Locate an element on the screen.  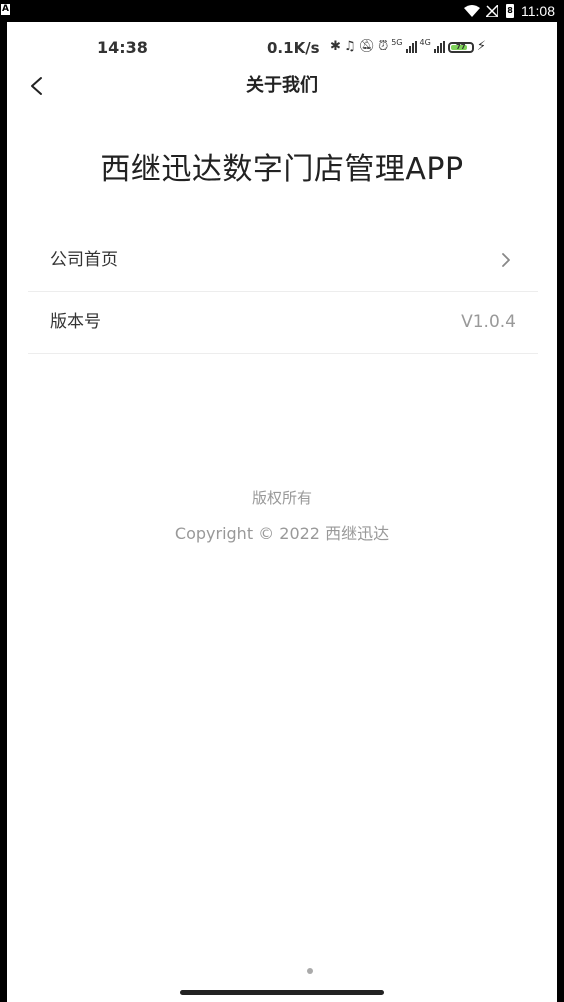
page-title: 关于我们 is located at coordinates (282, 85).